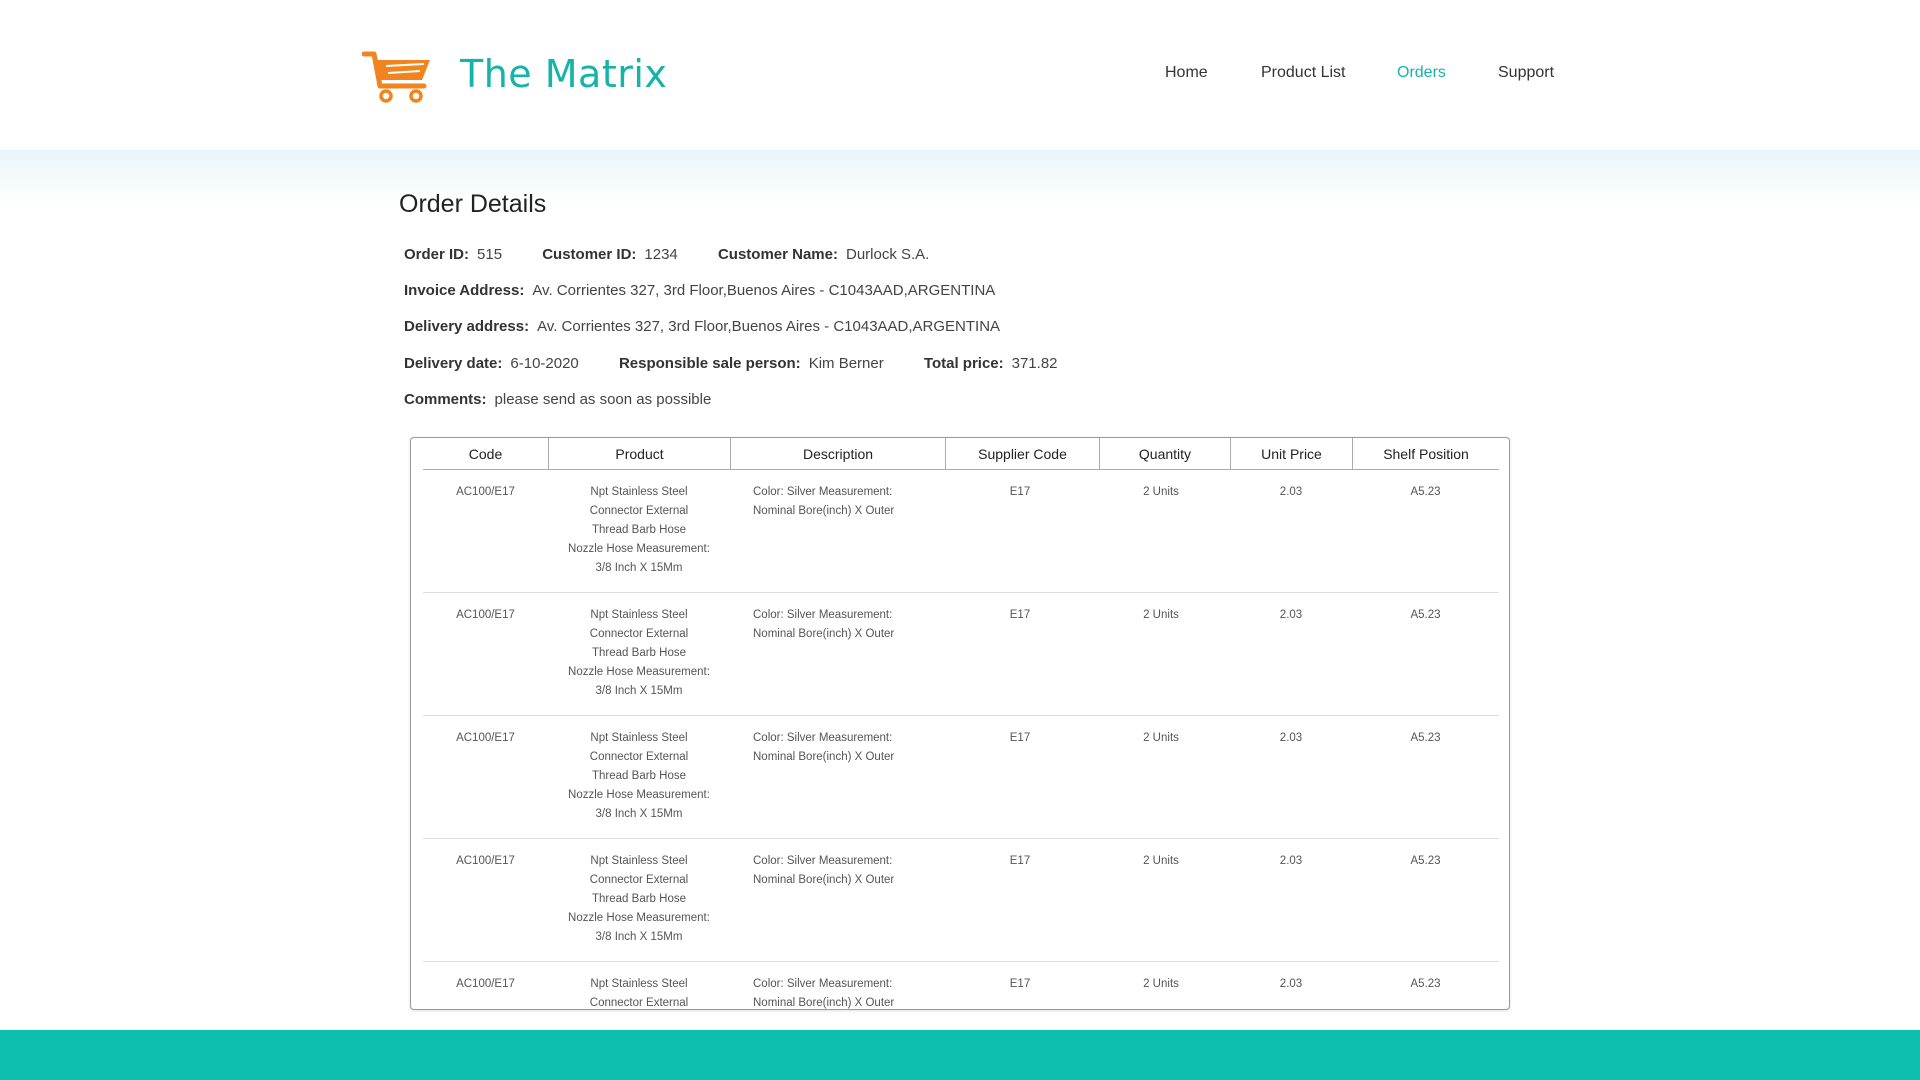  What do you see at coordinates (639, 453) in the screenshot?
I see `column-header-product: Product` at bounding box center [639, 453].